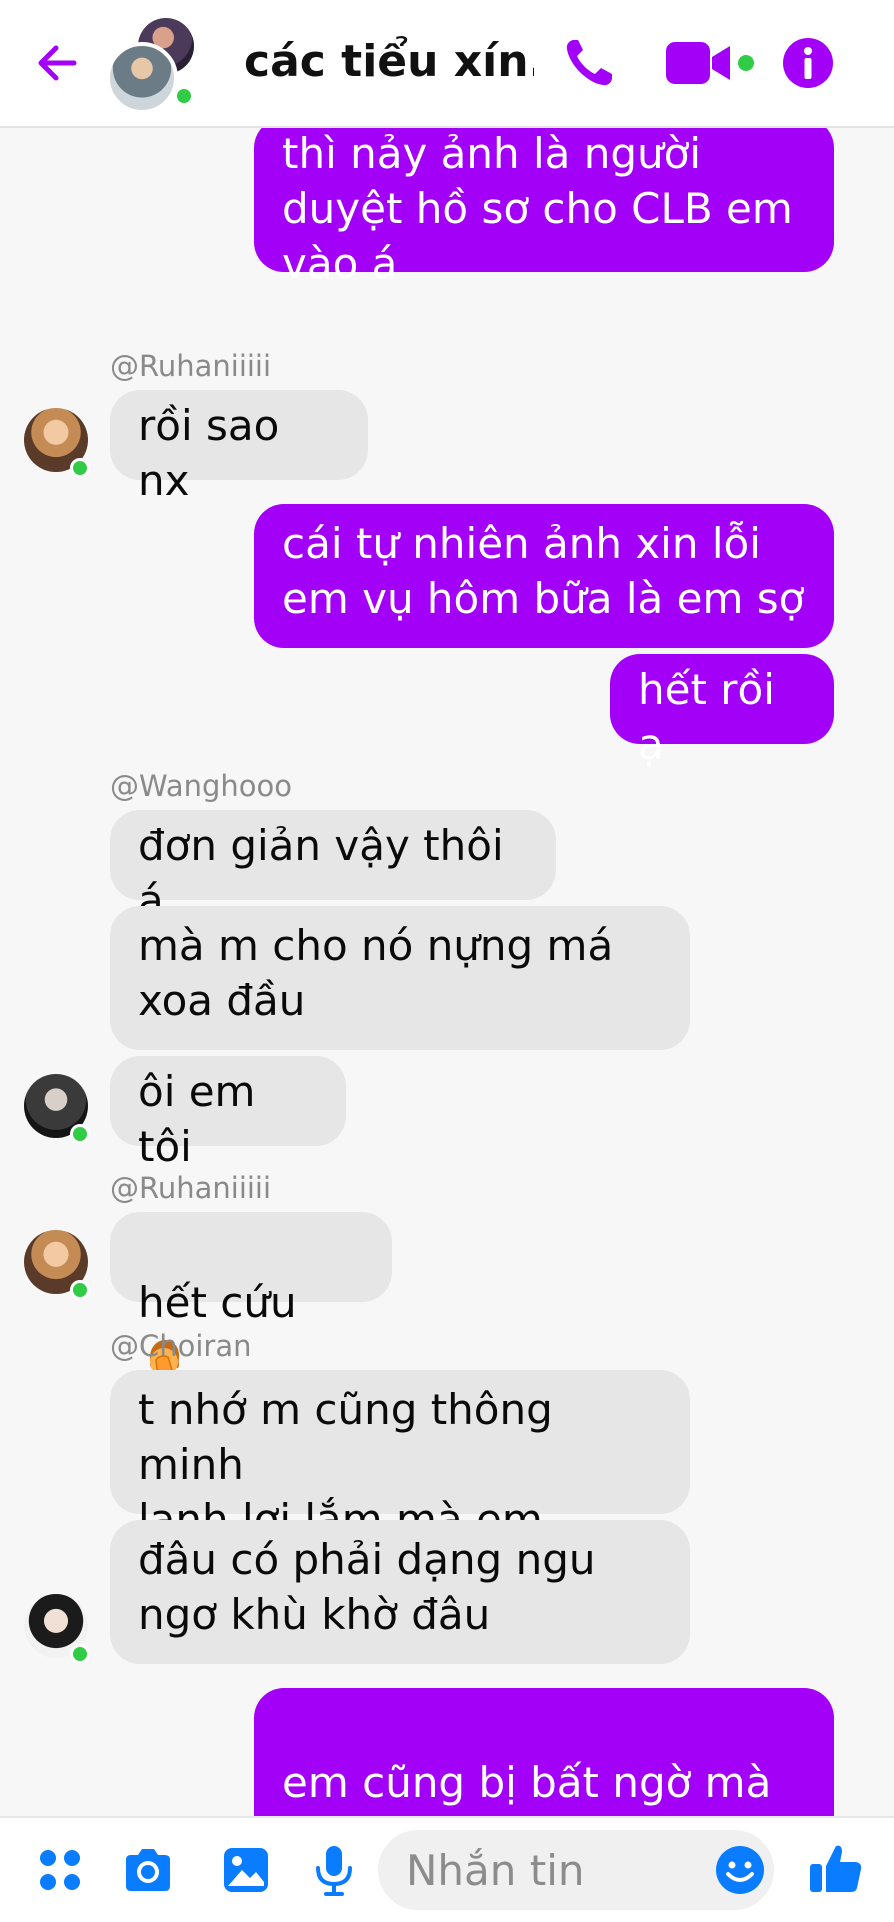 The image size is (894, 1922). What do you see at coordinates (400, 978) in the screenshot?
I see `incoming-message: mà m cho nó nựng má xoa đầu` at bounding box center [400, 978].